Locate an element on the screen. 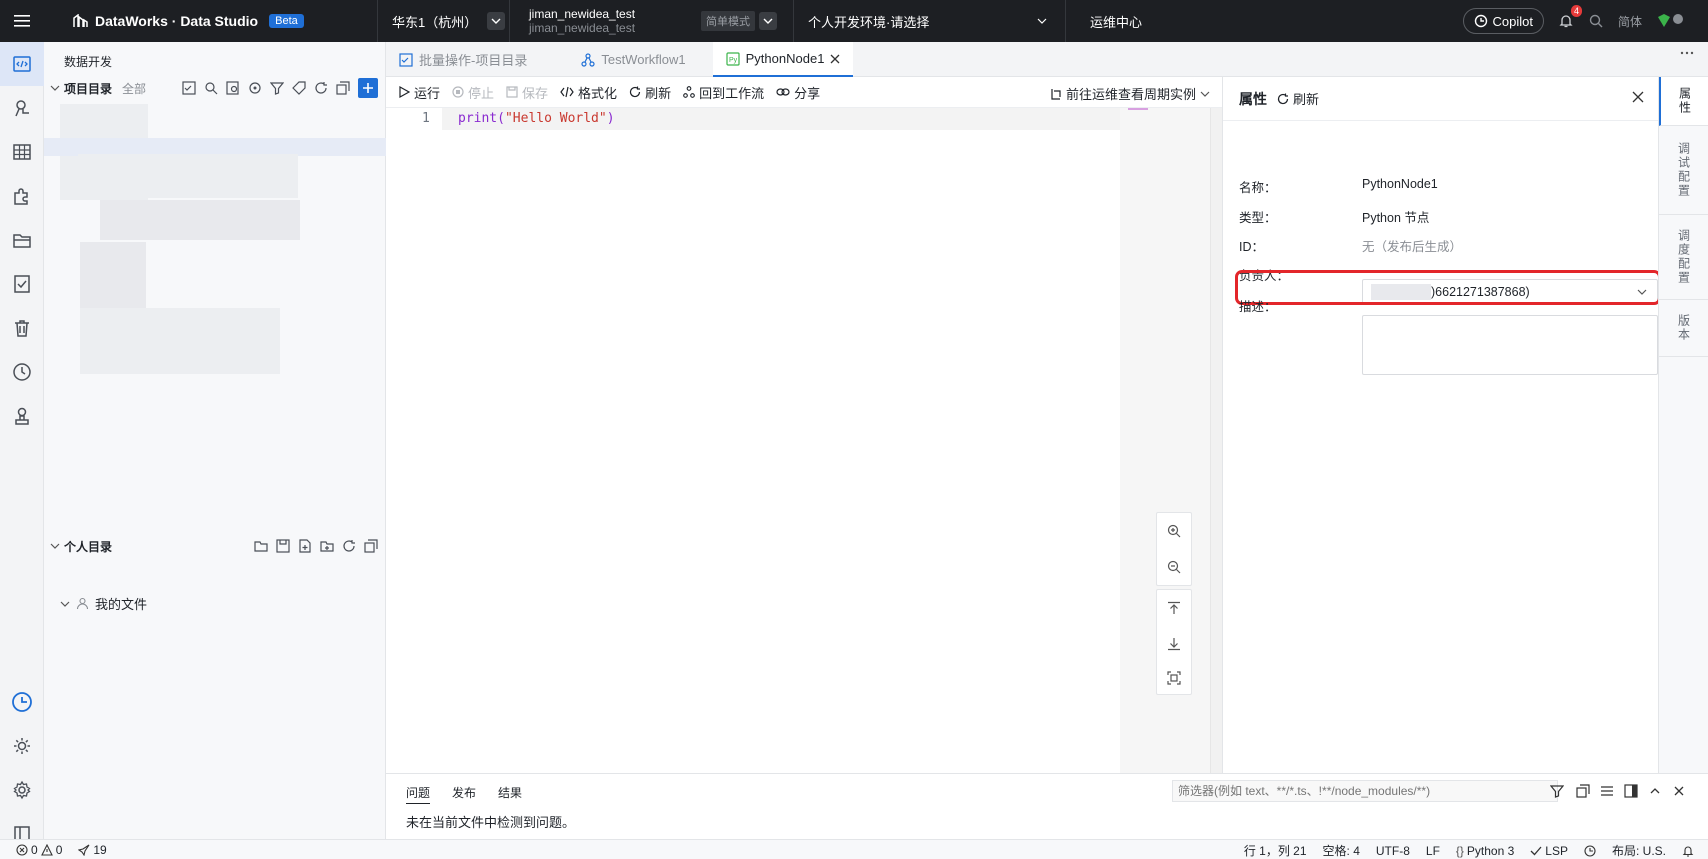 The image size is (1708, 859). data-map-nav is located at coordinates (22, 108).